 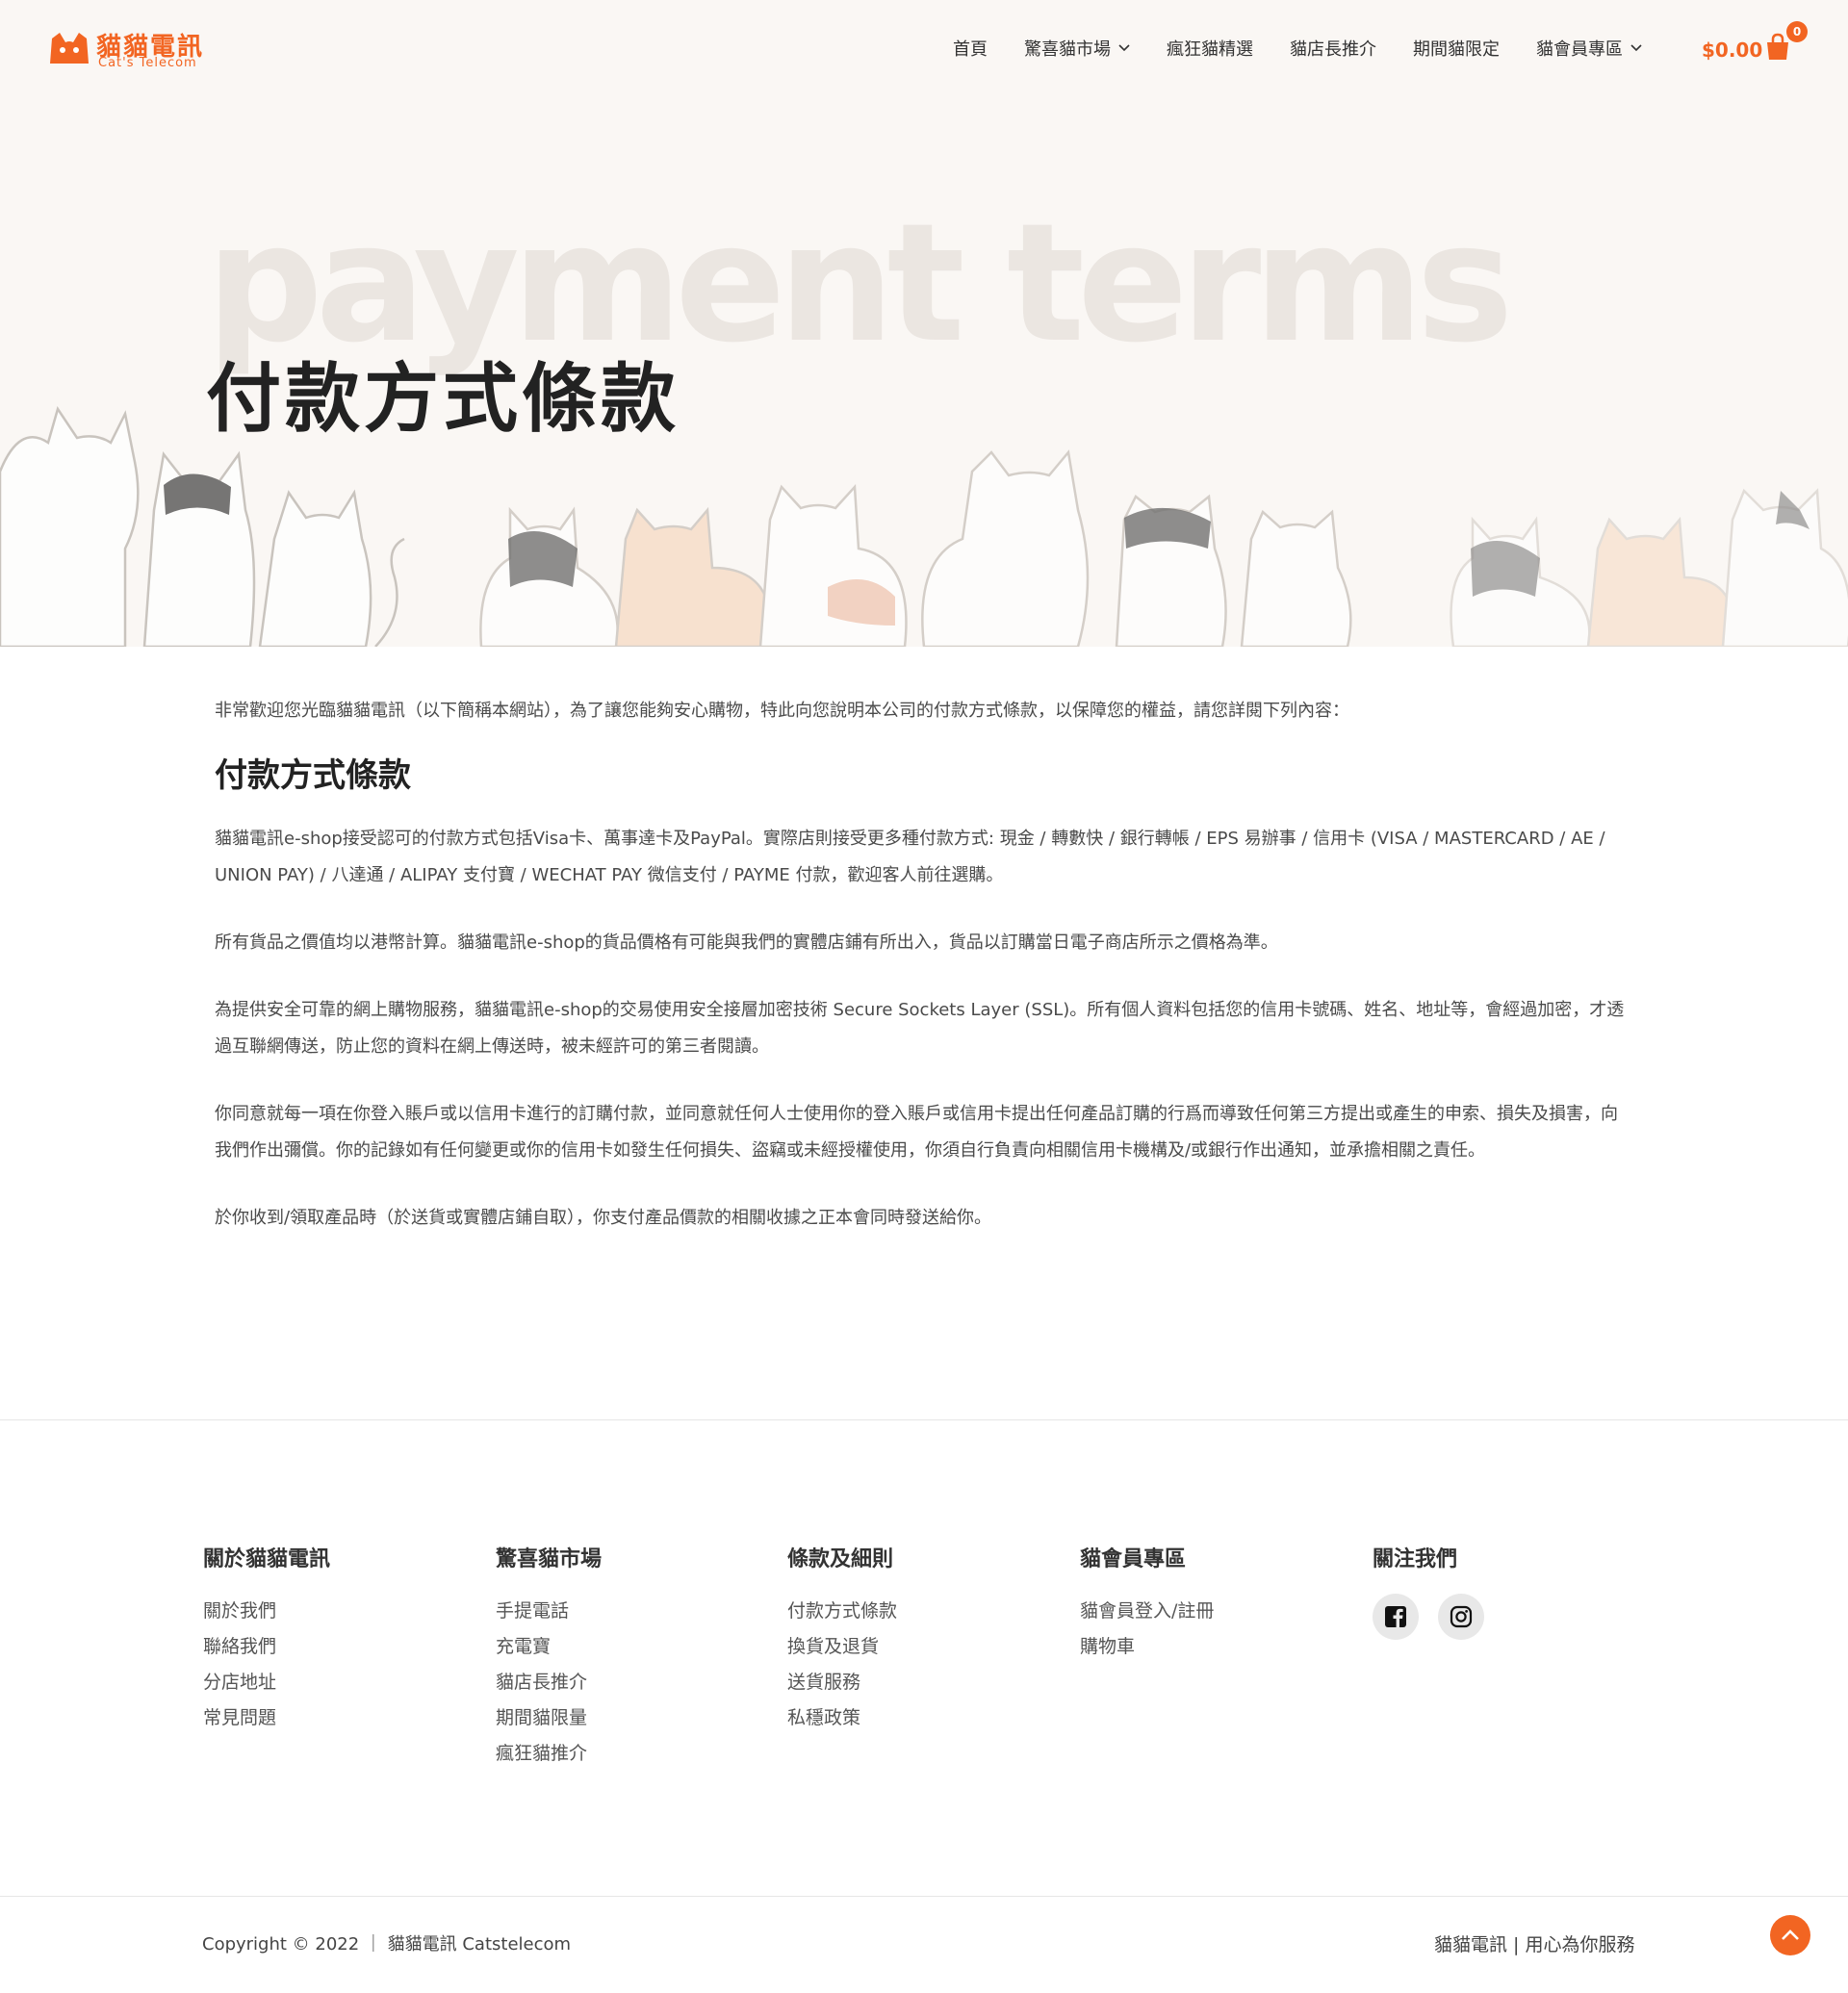 I want to click on nav-label: 瘋狂貓精選, so click(x=1210, y=49).